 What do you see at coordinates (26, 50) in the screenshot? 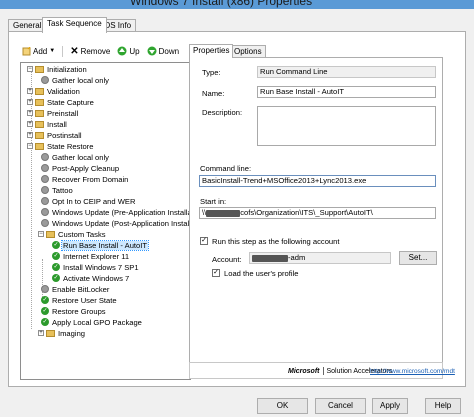
I see `add-icon` at bounding box center [26, 50].